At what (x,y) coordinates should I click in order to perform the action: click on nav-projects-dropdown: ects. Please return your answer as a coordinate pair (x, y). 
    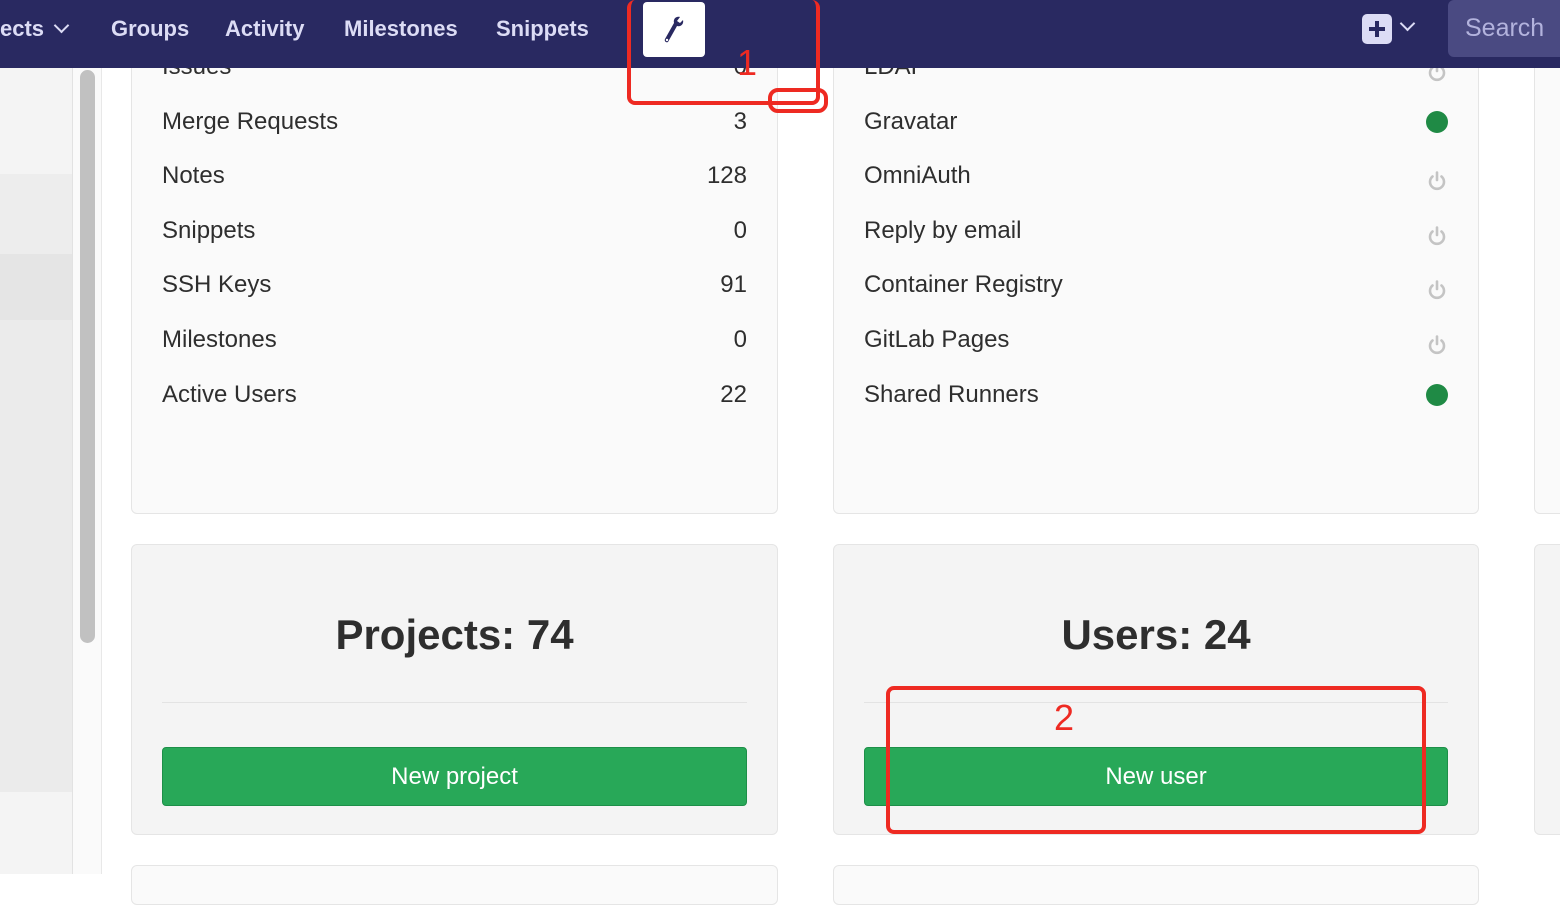
    Looking at the image, I should click on (35, 29).